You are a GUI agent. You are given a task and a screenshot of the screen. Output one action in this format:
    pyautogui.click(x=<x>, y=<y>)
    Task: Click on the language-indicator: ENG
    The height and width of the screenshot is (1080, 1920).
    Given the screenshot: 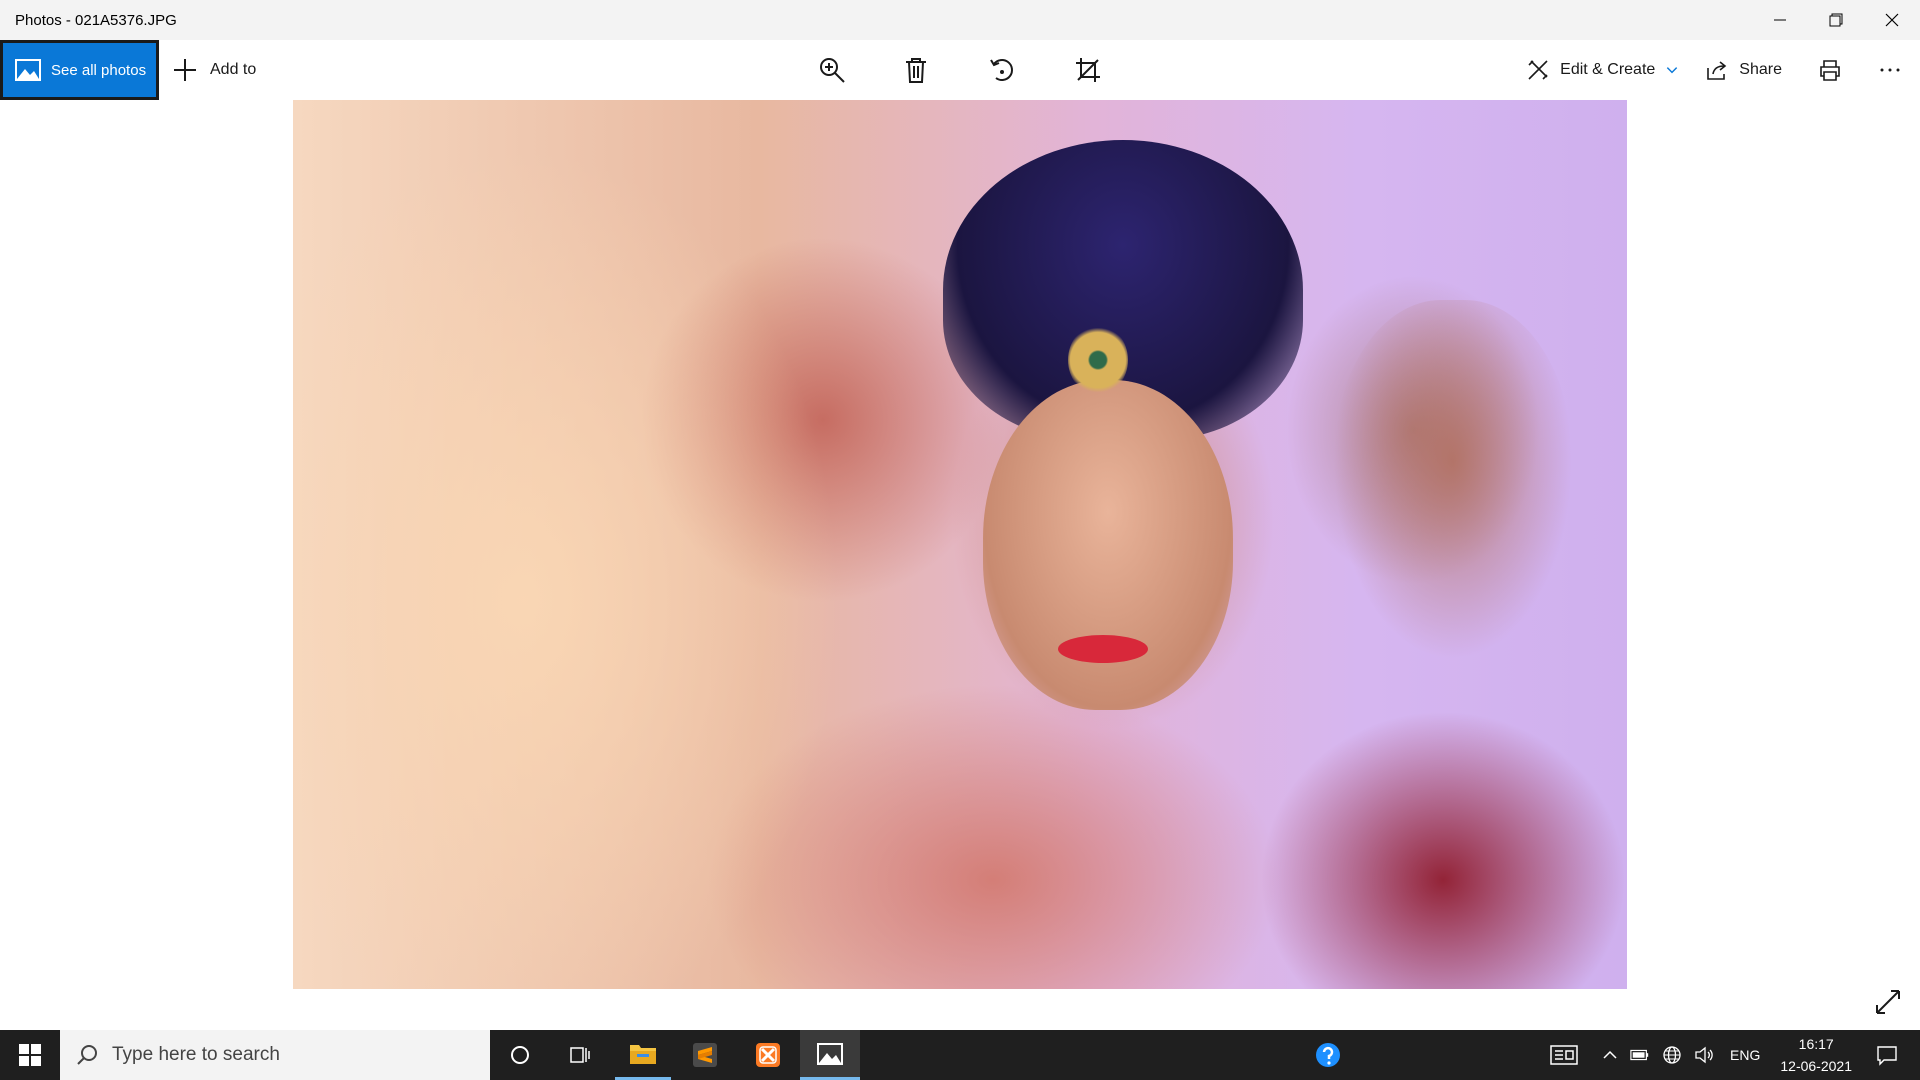 What is the action you would take?
    pyautogui.click(x=1745, y=1055)
    